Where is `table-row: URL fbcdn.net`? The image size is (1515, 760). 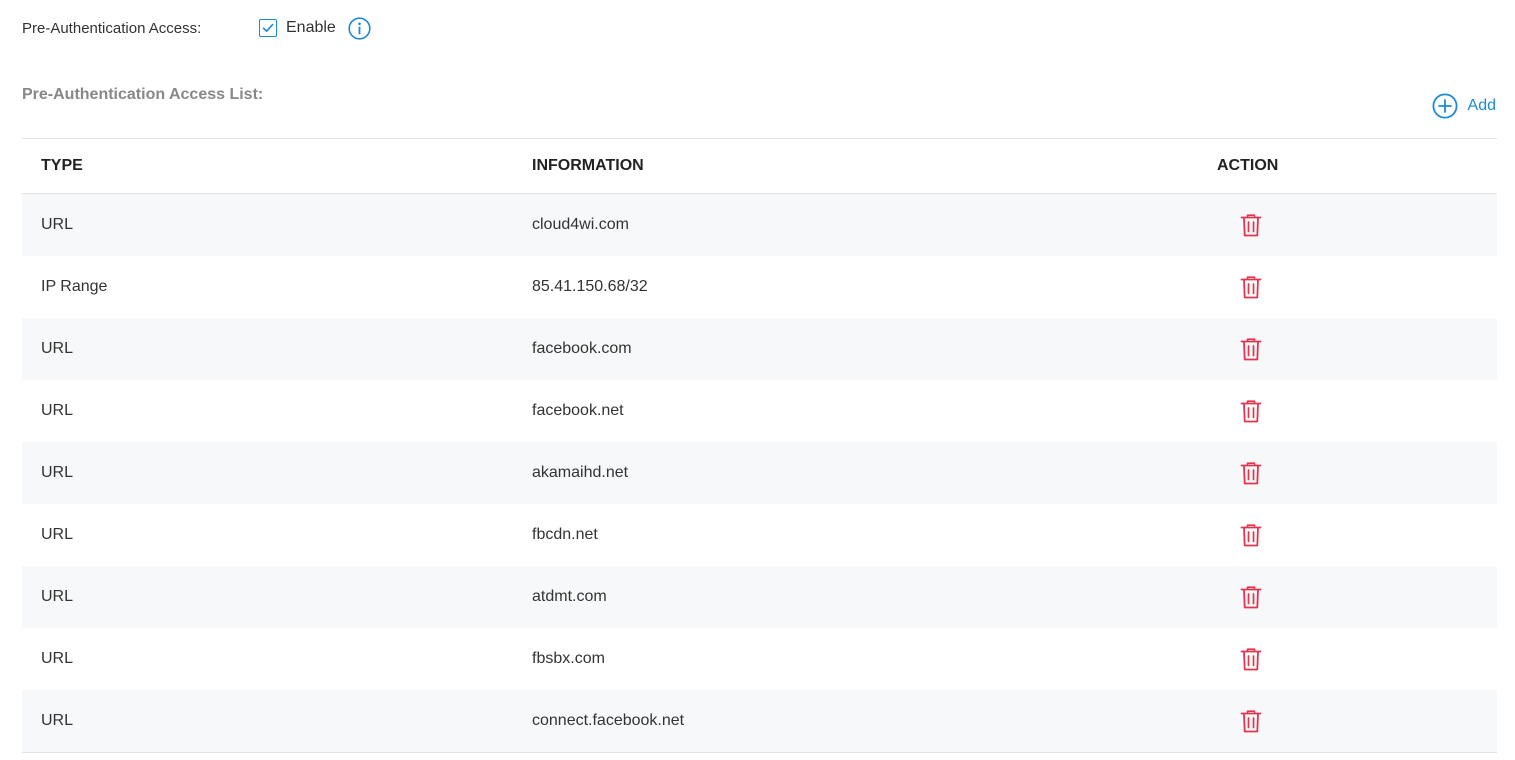
table-row: URL fbcdn.net is located at coordinates (759, 535).